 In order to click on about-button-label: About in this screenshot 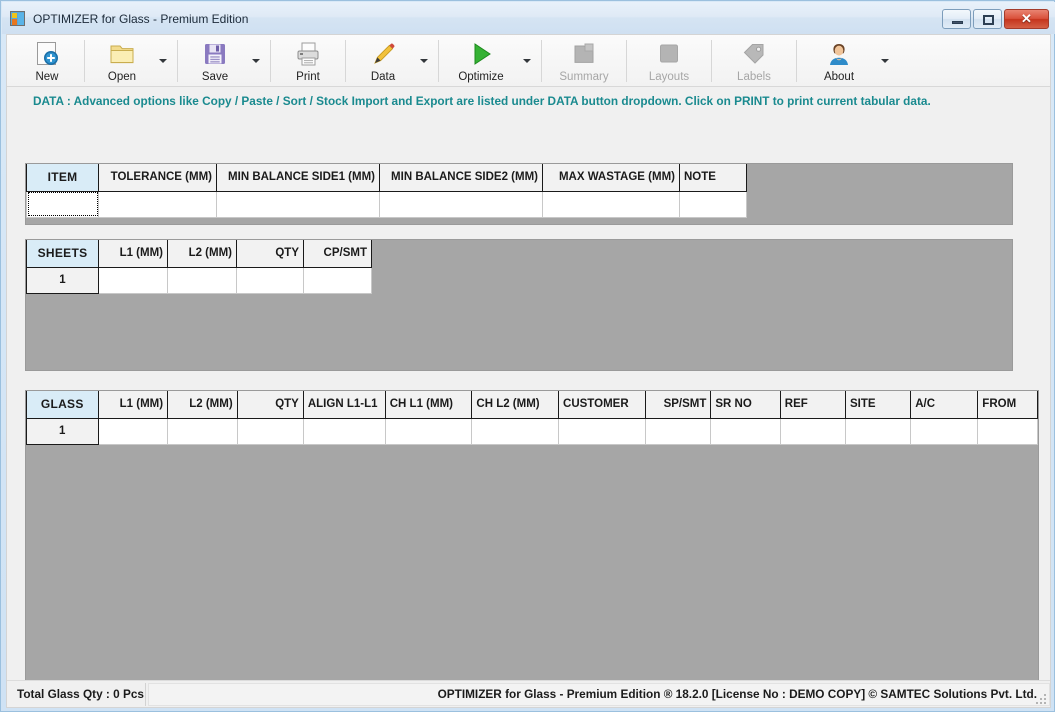, I will do `click(839, 76)`.